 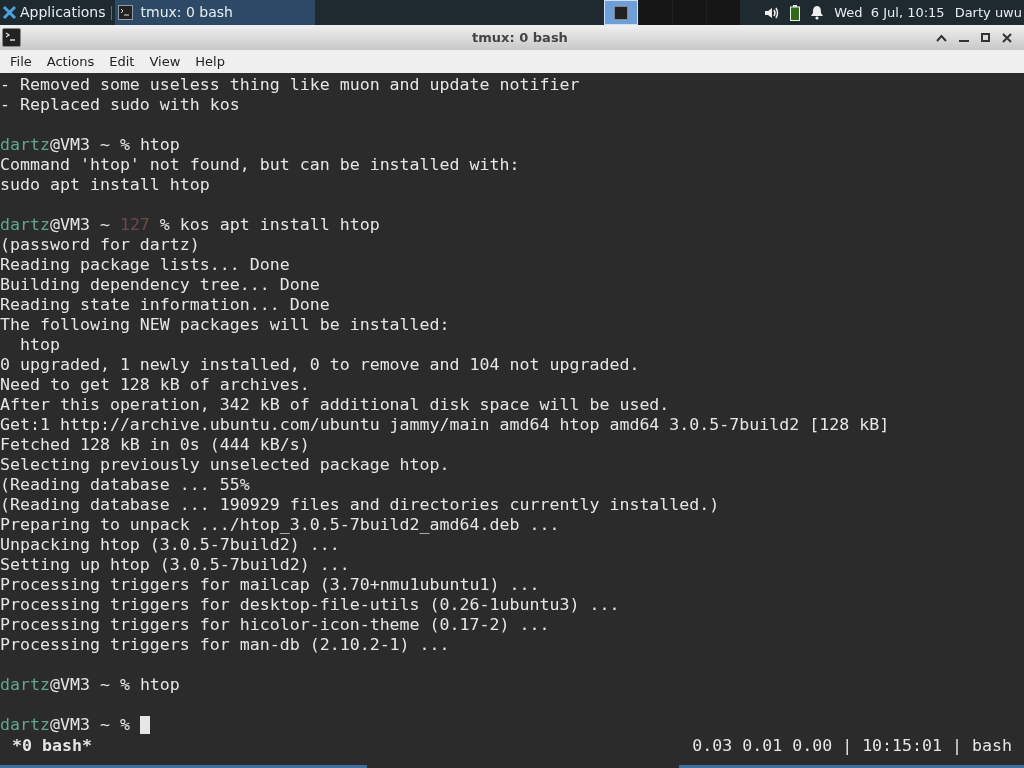 What do you see at coordinates (52, 746) in the screenshot?
I see `tmux-window-list: *0 bash*` at bounding box center [52, 746].